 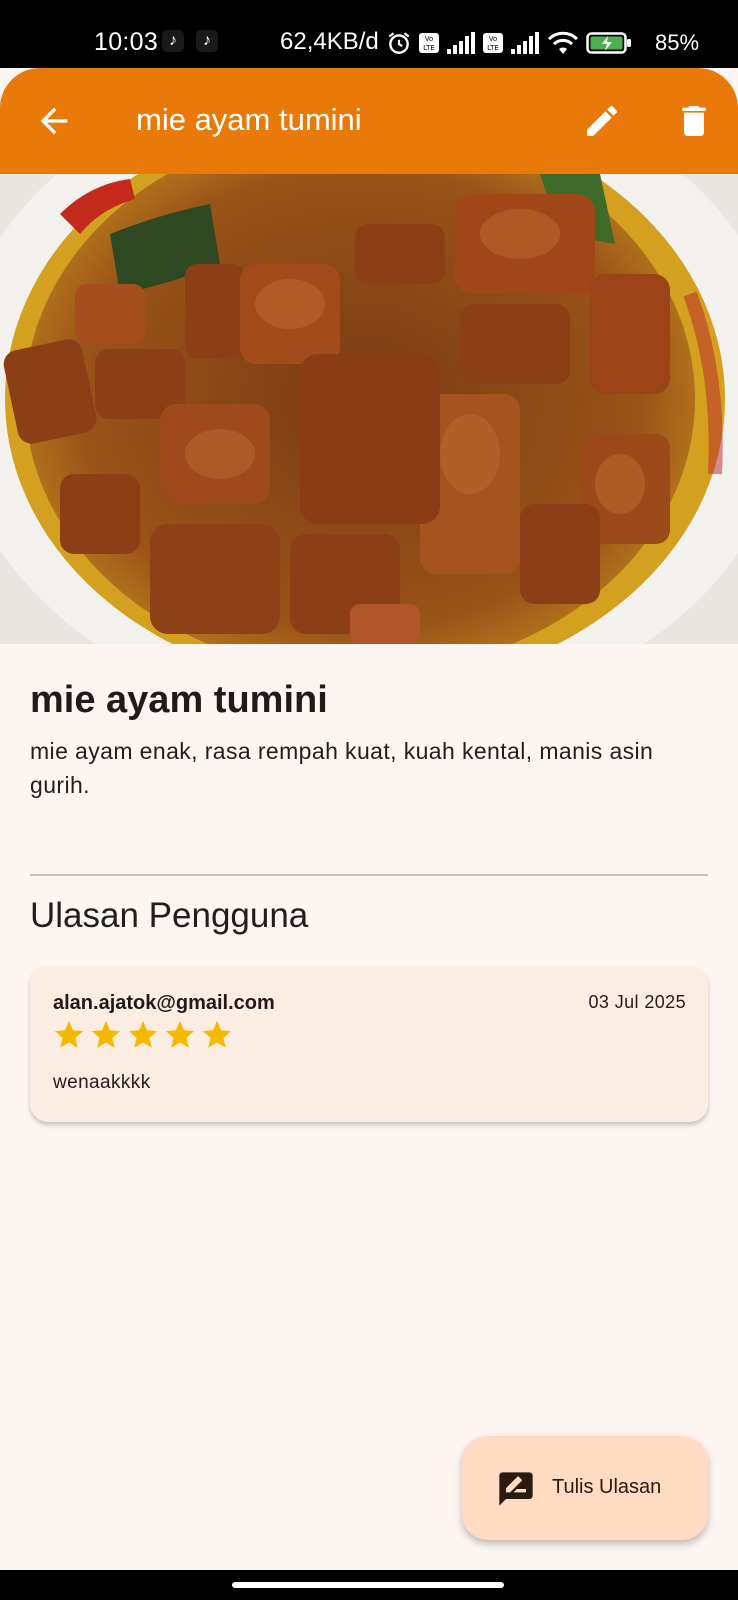 I want to click on status-bar: 10:03 ♪ ♪ 62,4KB/d Vo LTE Vo LTE 85%, so click(x=369, y=35).